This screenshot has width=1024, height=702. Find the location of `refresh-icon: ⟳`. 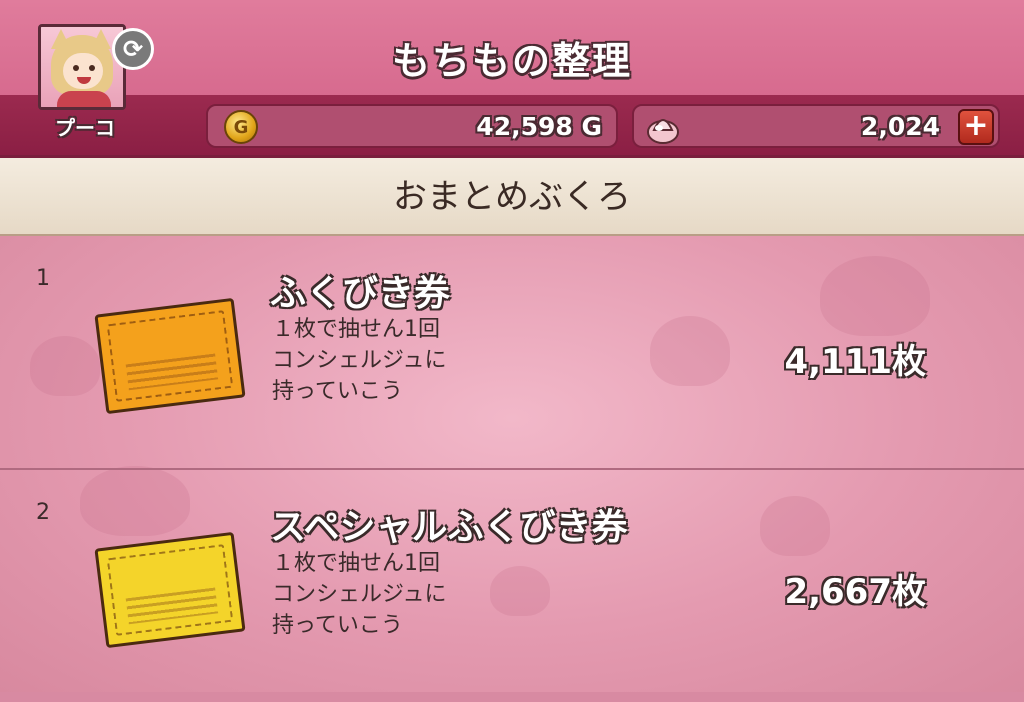

refresh-icon: ⟳ is located at coordinates (133, 49).